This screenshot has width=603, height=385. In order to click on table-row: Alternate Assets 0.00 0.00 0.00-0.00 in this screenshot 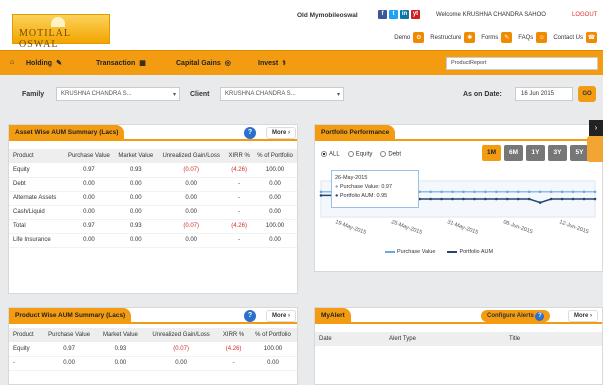, I will do `click(153, 198)`.